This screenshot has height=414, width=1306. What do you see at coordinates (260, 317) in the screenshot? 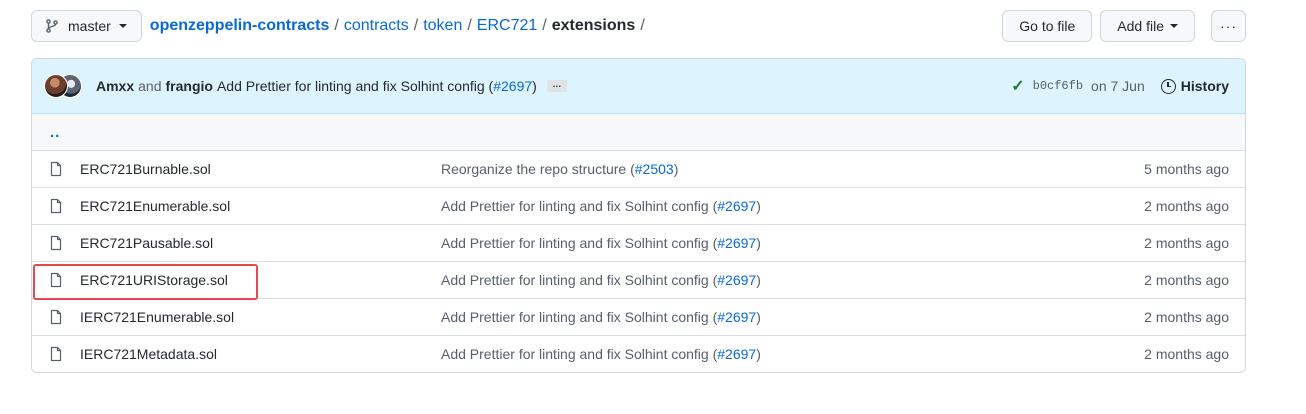
I see `file-name-link: IERC721Enumerable.sol` at bounding box center [260, 317].